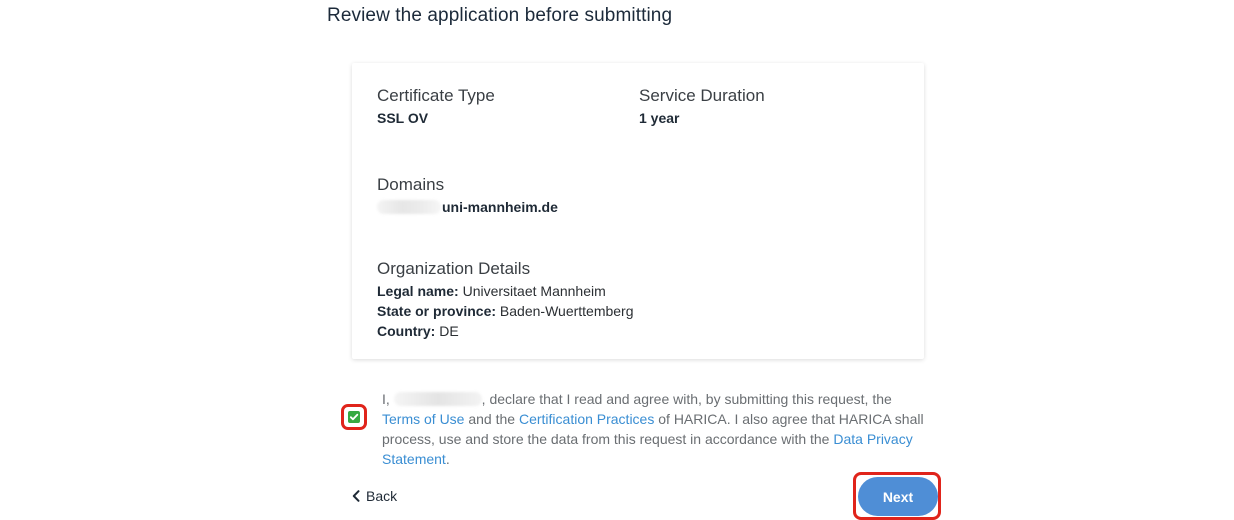 Image resolution: width=1234 pixels, height=520 pixels. I want to click on chevron-left-icon, so click(356, 496).